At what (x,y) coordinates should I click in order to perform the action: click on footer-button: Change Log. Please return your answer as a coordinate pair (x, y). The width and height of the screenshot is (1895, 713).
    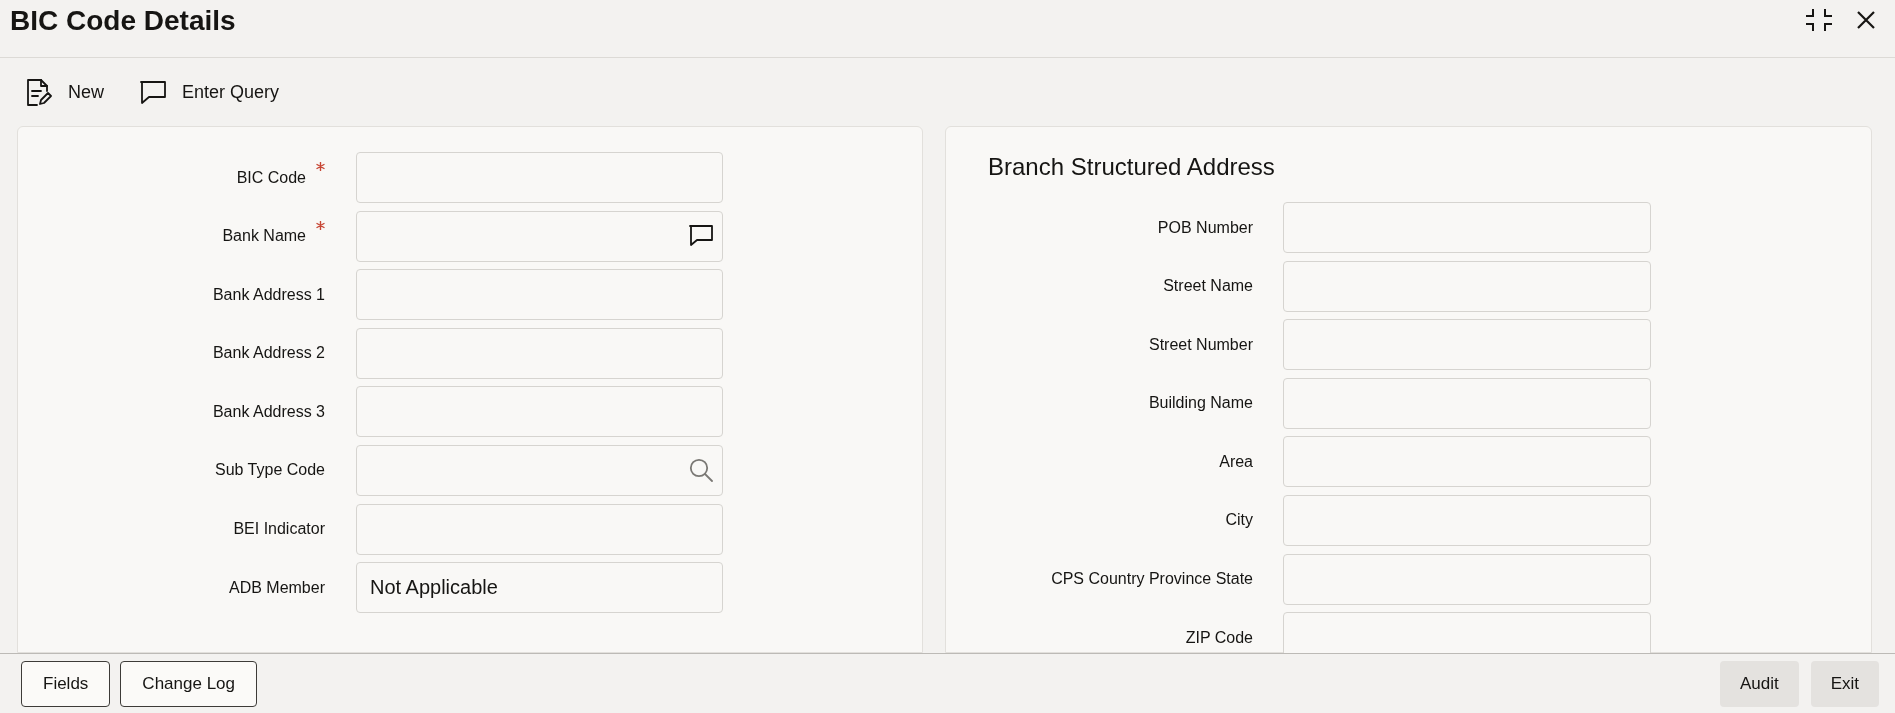
    Looking at the image, I should click on (188, 683).